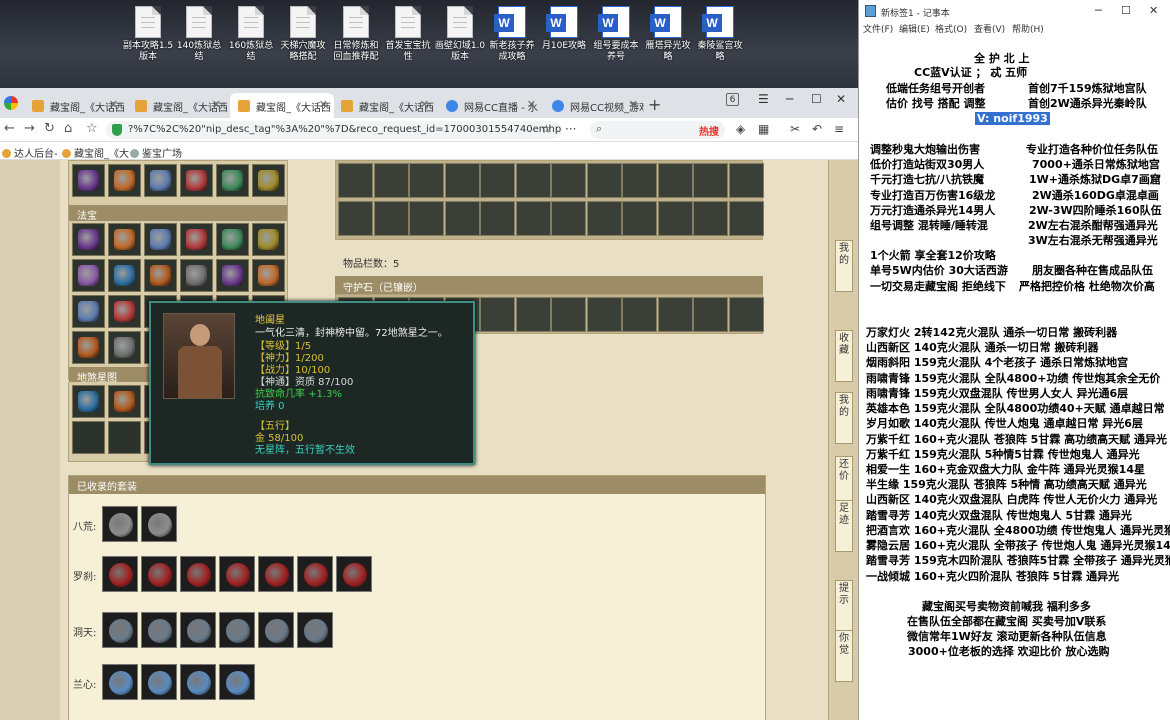 The height and width of the screenshot is (720, 1170). I want to click on desktop-file-icon: 160炼狱总结, so click(251, 46).